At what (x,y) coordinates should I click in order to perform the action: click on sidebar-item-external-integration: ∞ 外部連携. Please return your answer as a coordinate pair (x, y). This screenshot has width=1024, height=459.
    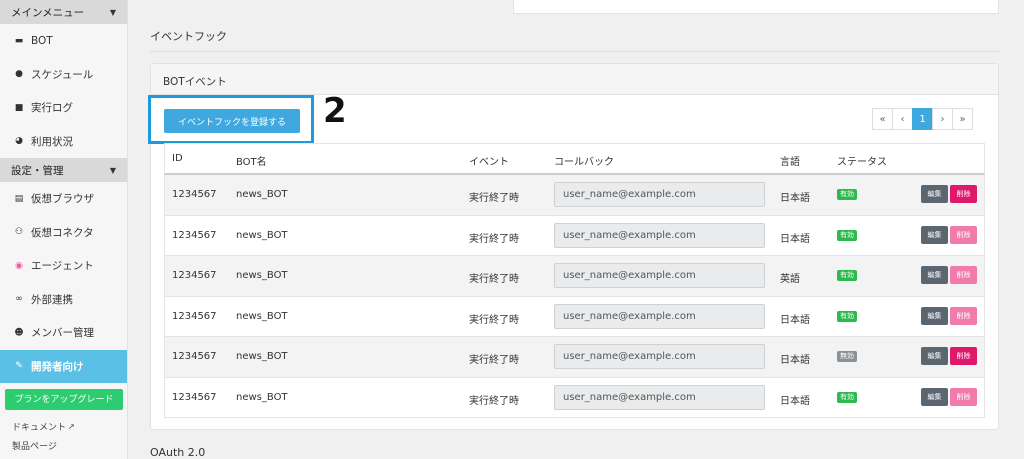
    Looking at the image, I should click on (63, 300).